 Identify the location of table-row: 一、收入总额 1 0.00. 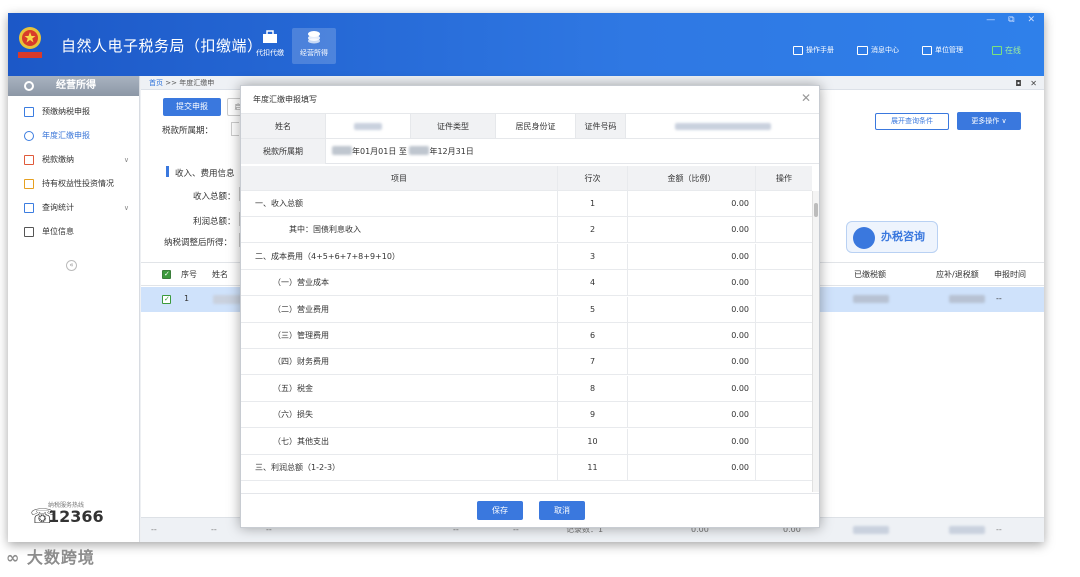
(526, 204).